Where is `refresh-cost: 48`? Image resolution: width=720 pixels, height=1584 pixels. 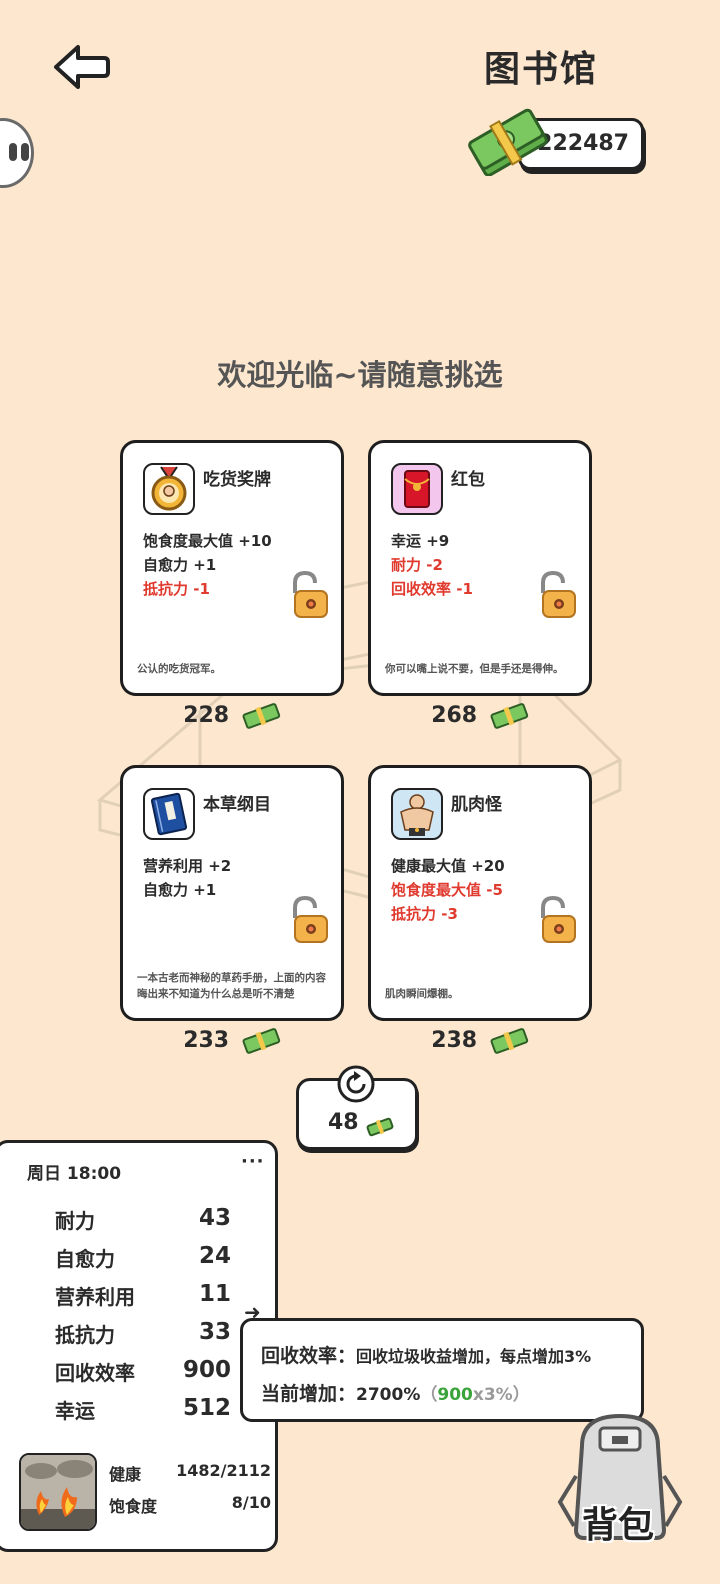
refresh-cost: 48 is located at coordinates (343, 1122).